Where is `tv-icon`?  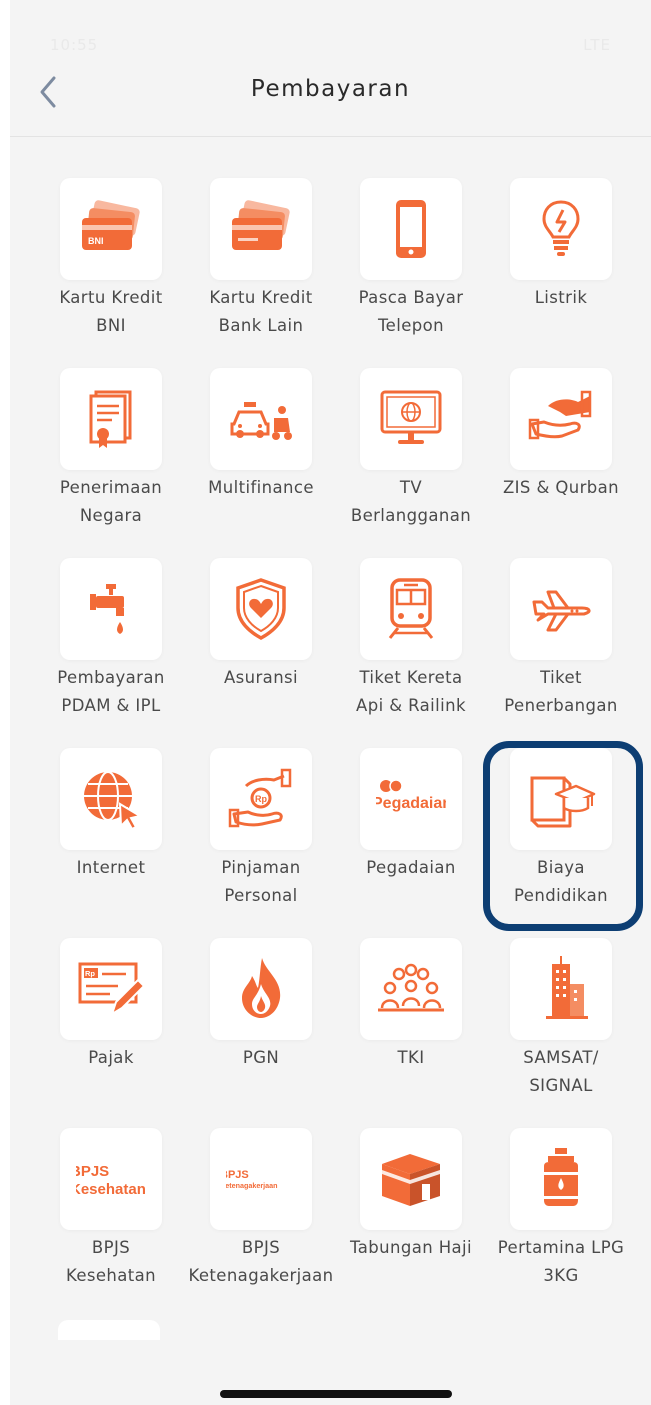 tv-icon is located at coordinates (411, 417).